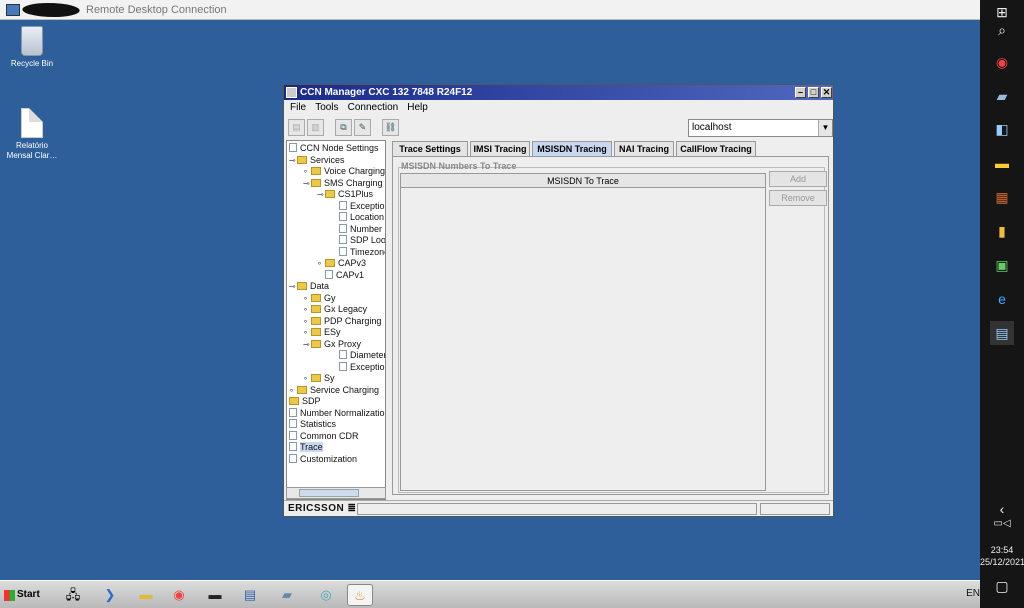  Describe the element at coordinates (1002, 197) in the screenshot. I see `winrar-icon: ▦` at that location.